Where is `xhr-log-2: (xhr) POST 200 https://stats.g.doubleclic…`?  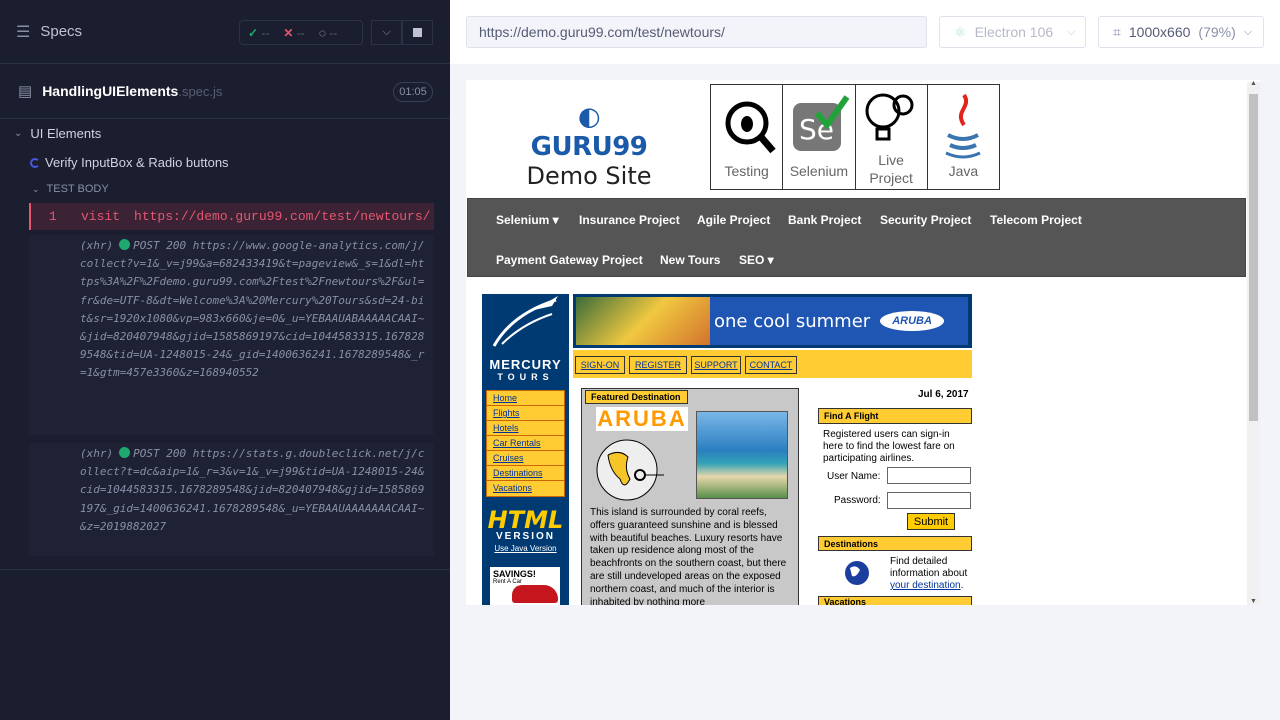
xhr-log-2: (xhr) POST 200 https://stats.g.doubleclic… is located at coordinates (231, 499).